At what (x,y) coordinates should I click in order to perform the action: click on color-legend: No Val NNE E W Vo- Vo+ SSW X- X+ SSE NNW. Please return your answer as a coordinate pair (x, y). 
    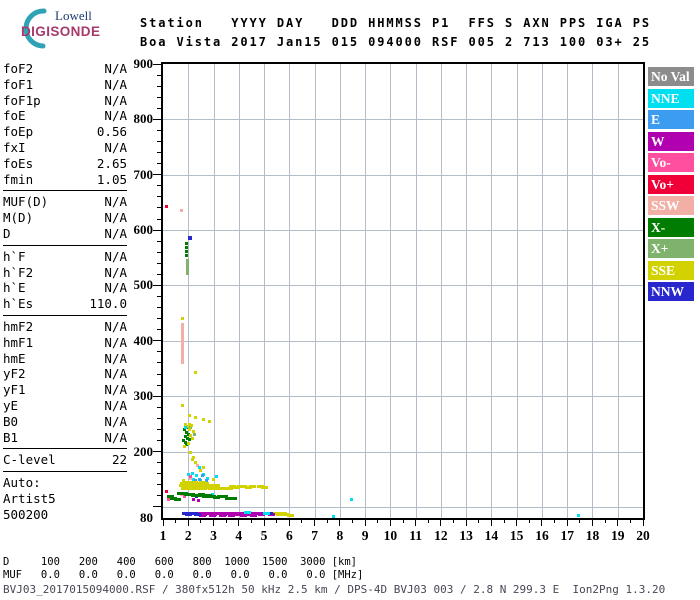
    Looking at the image, I should click on (671, 185).